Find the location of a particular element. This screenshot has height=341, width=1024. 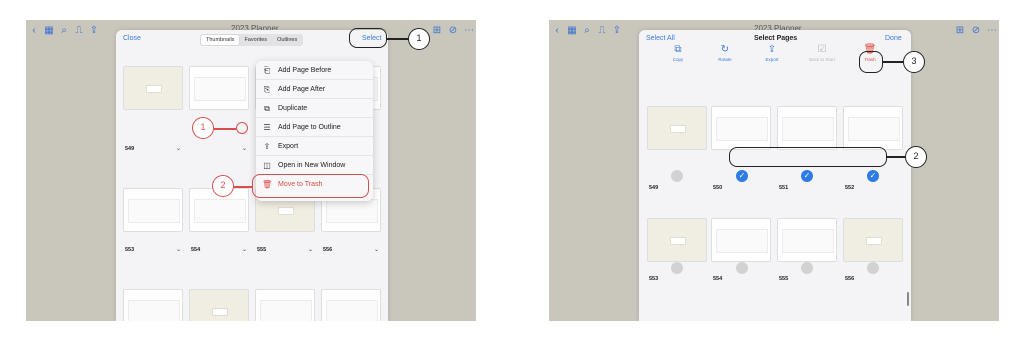

menu-item-label: Export is located at coordinates (288, 146).